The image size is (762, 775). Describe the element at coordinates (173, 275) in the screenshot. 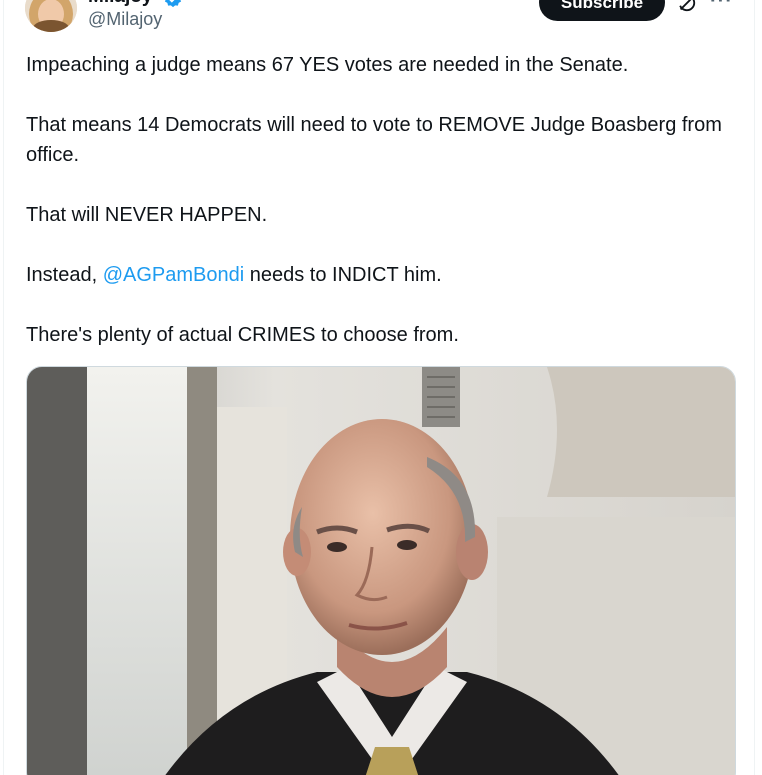

I see `mention-link: @AGPamBondi` at that location.